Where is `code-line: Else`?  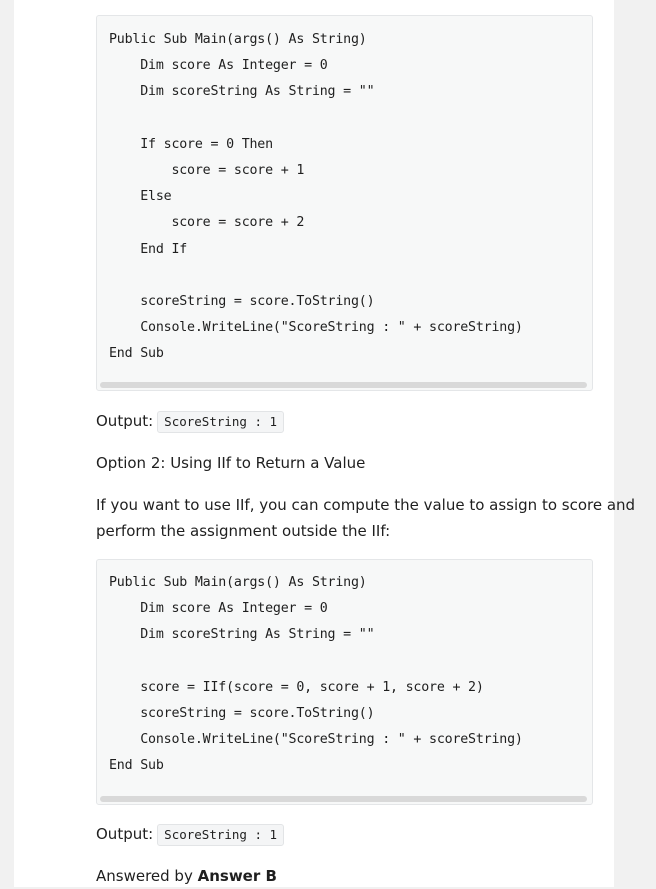
code-line: Else is located at coordinates (140, 197).